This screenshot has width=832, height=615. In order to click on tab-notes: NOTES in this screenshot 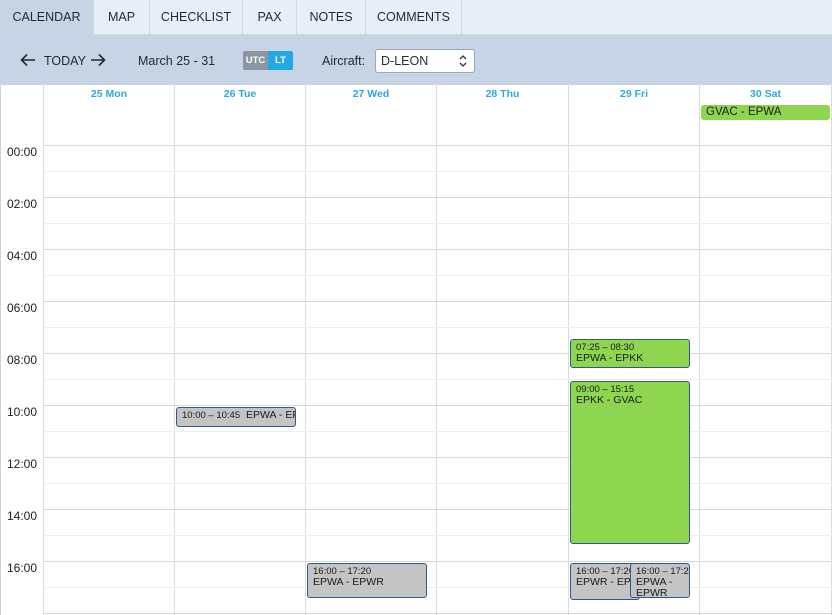, I will do `click(331, 17)`.